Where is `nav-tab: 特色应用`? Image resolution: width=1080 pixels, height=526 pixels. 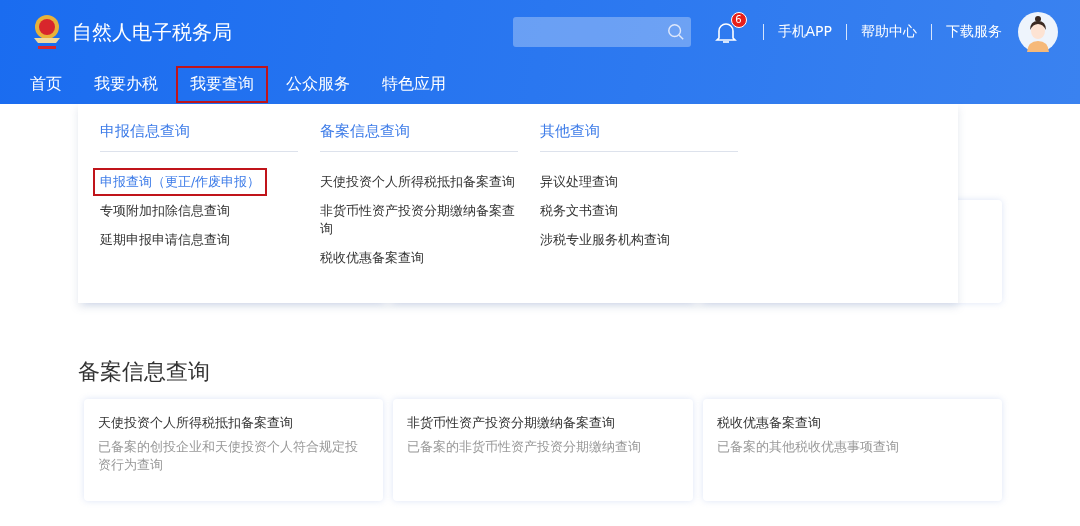 nav-tab: 特色应用 is located at coordinates (414, 84).